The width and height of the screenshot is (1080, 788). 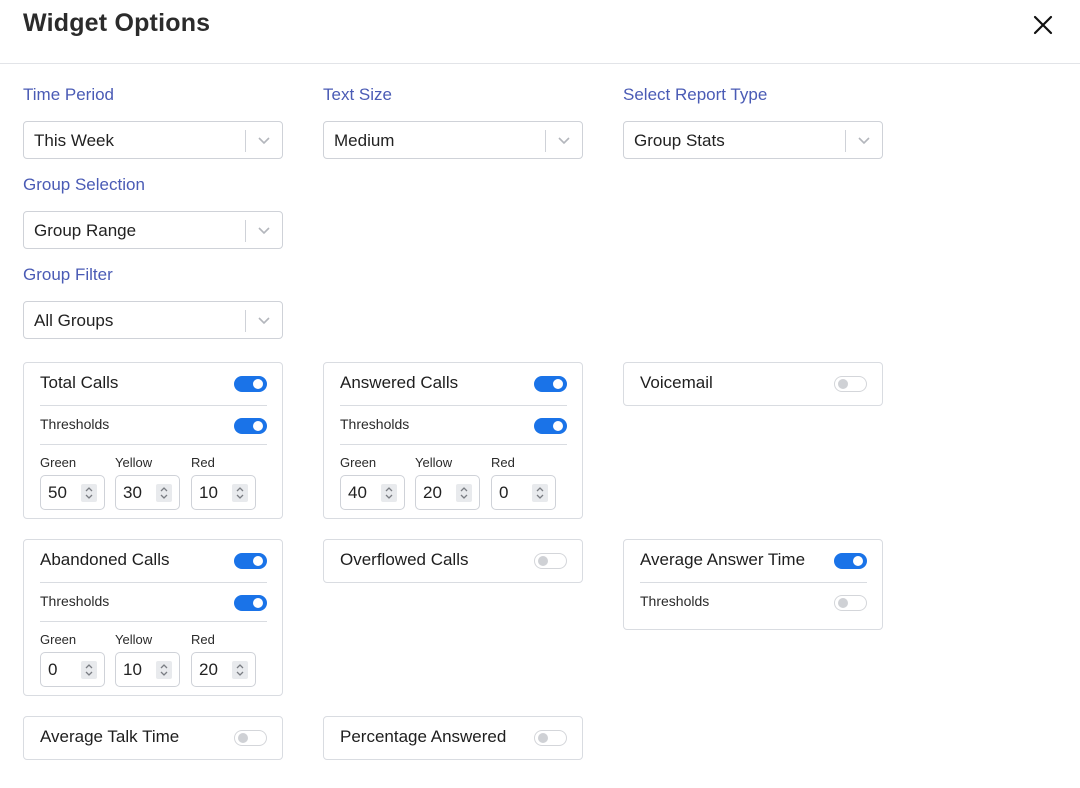 What do you see at coordinates (223, 669) in the screenshot?
I see `red-threshold-input: 20` at bounding box center [223, 669].